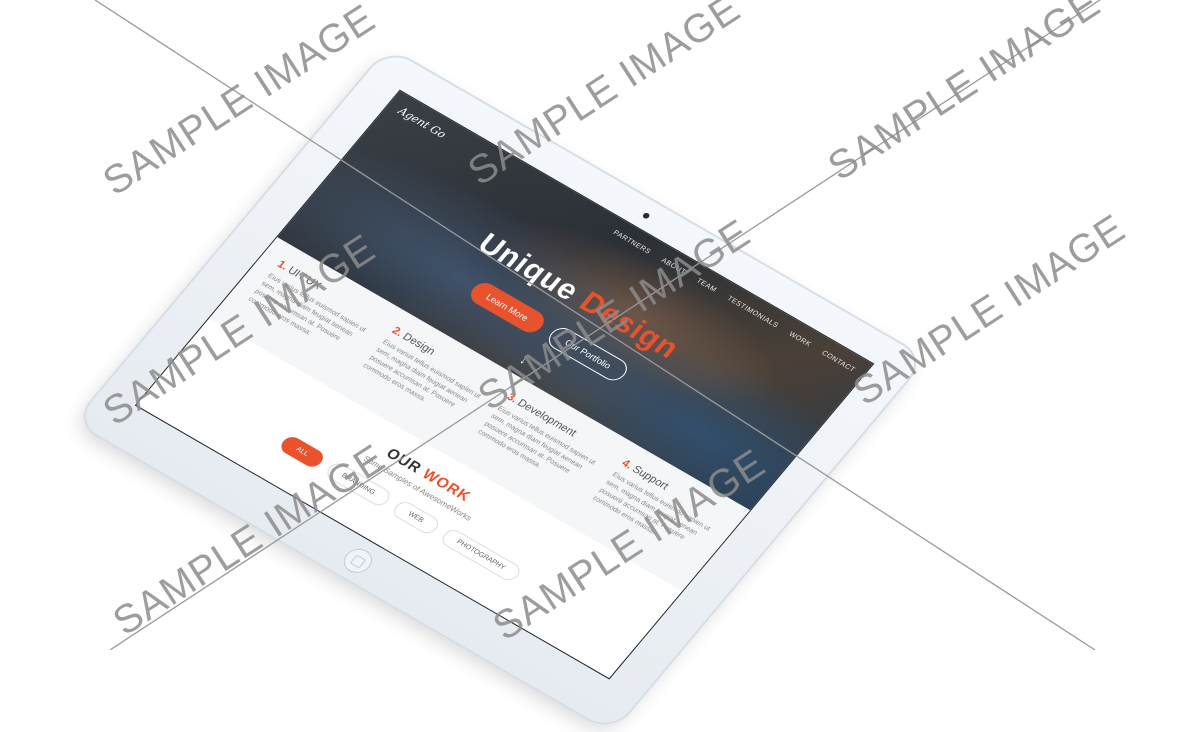  What do you see at coordinates (524, 360) in the screenshot?
I see `arrow-down-icon: ↓` at bounding box center [524, 360].